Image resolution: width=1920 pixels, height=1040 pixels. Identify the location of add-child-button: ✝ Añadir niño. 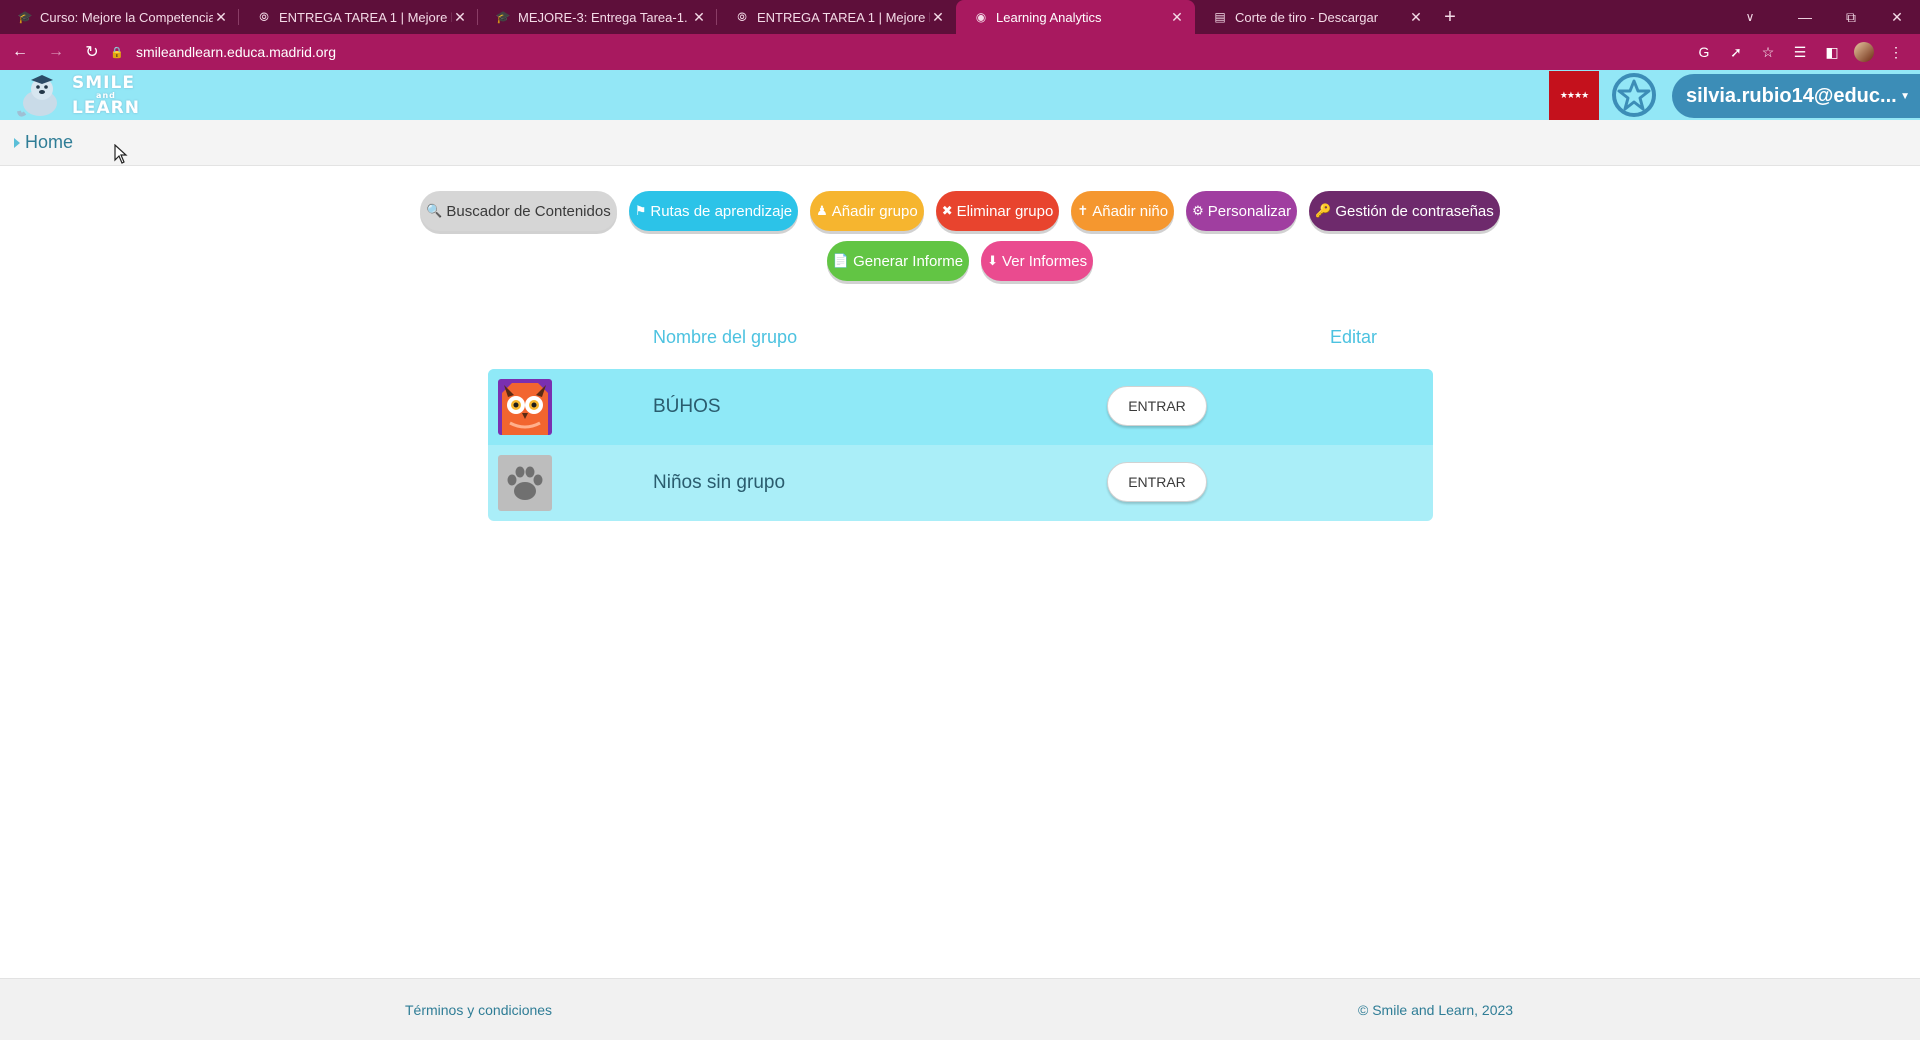
(1123, 211).